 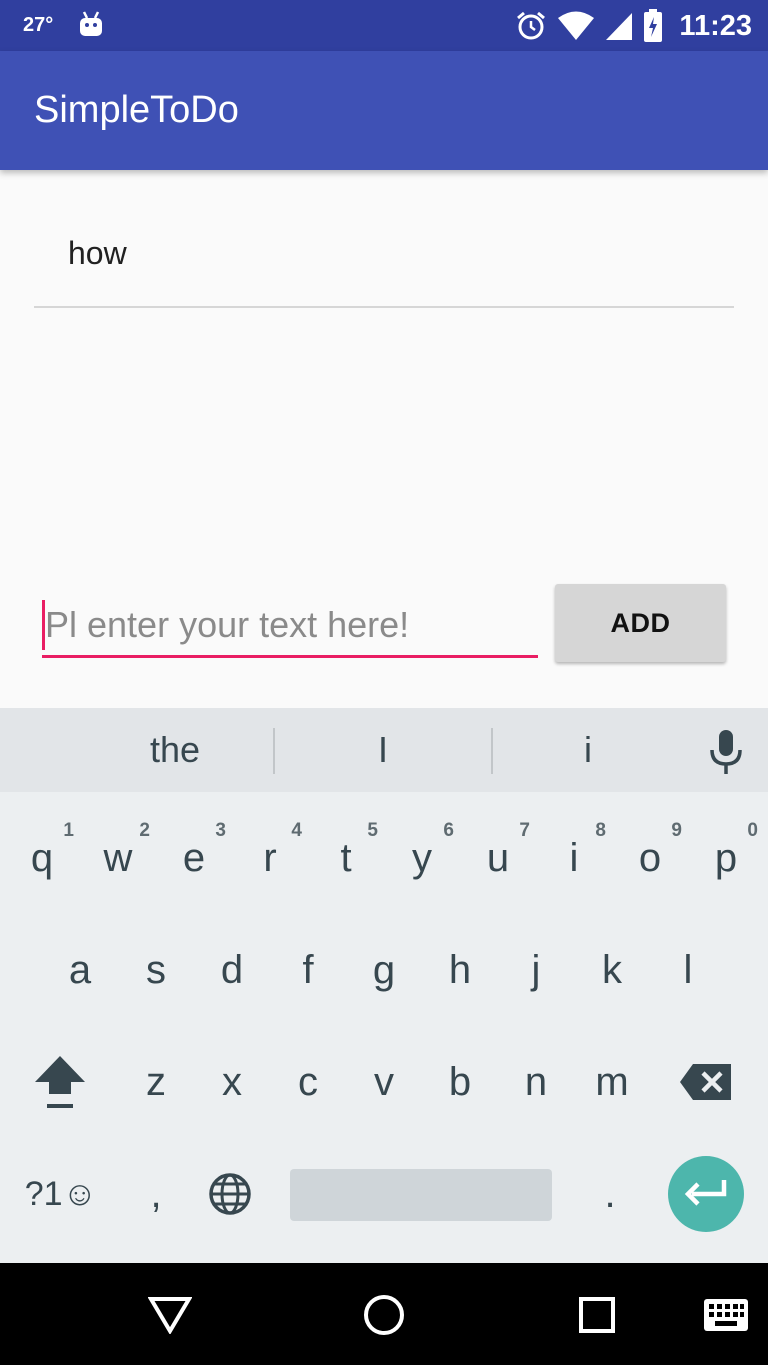 I want to click on clock-text: 11:23, so click(x=715, y=25).